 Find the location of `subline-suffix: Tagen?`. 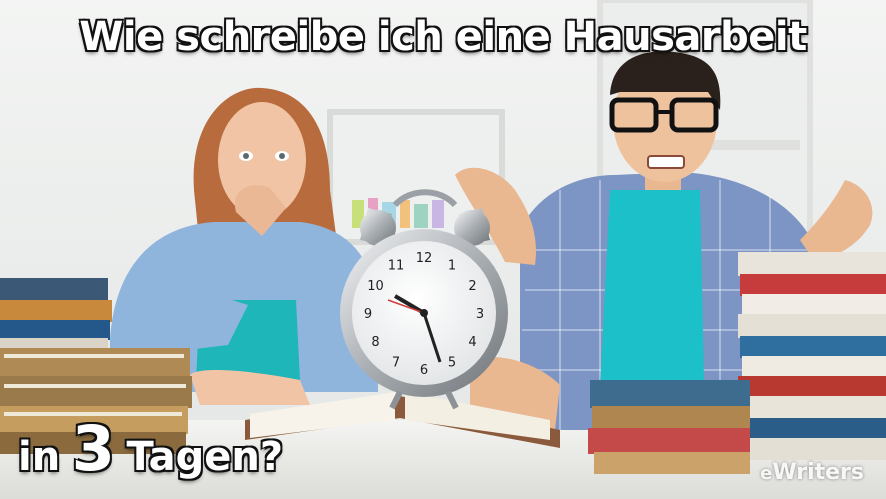

subline-suffix: Tagen? is located at coordinates (205, 457).